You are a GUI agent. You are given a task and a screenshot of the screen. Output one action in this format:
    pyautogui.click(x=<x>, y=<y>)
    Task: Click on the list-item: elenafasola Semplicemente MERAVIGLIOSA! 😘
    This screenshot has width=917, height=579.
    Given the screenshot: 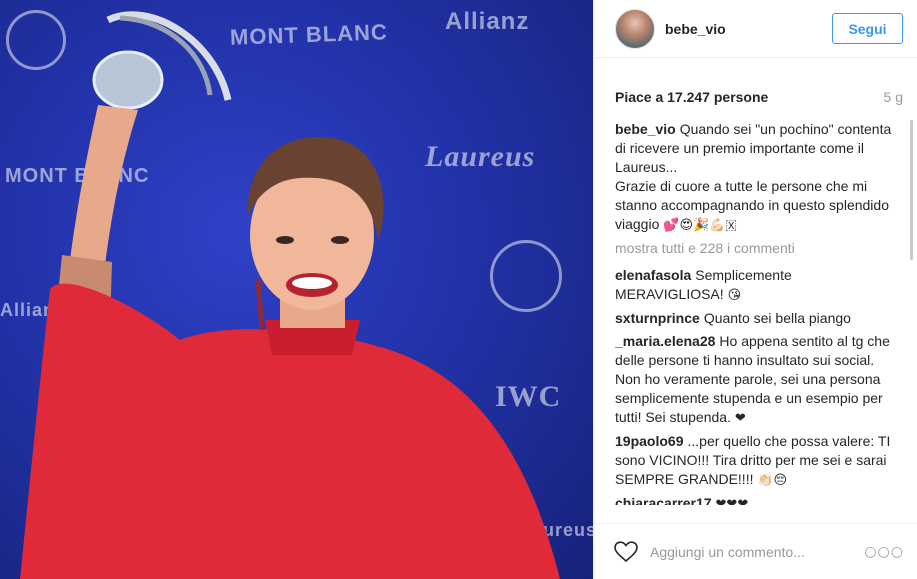 What is the action you would take?
    pyautogui.click(x=759, y=285)
    